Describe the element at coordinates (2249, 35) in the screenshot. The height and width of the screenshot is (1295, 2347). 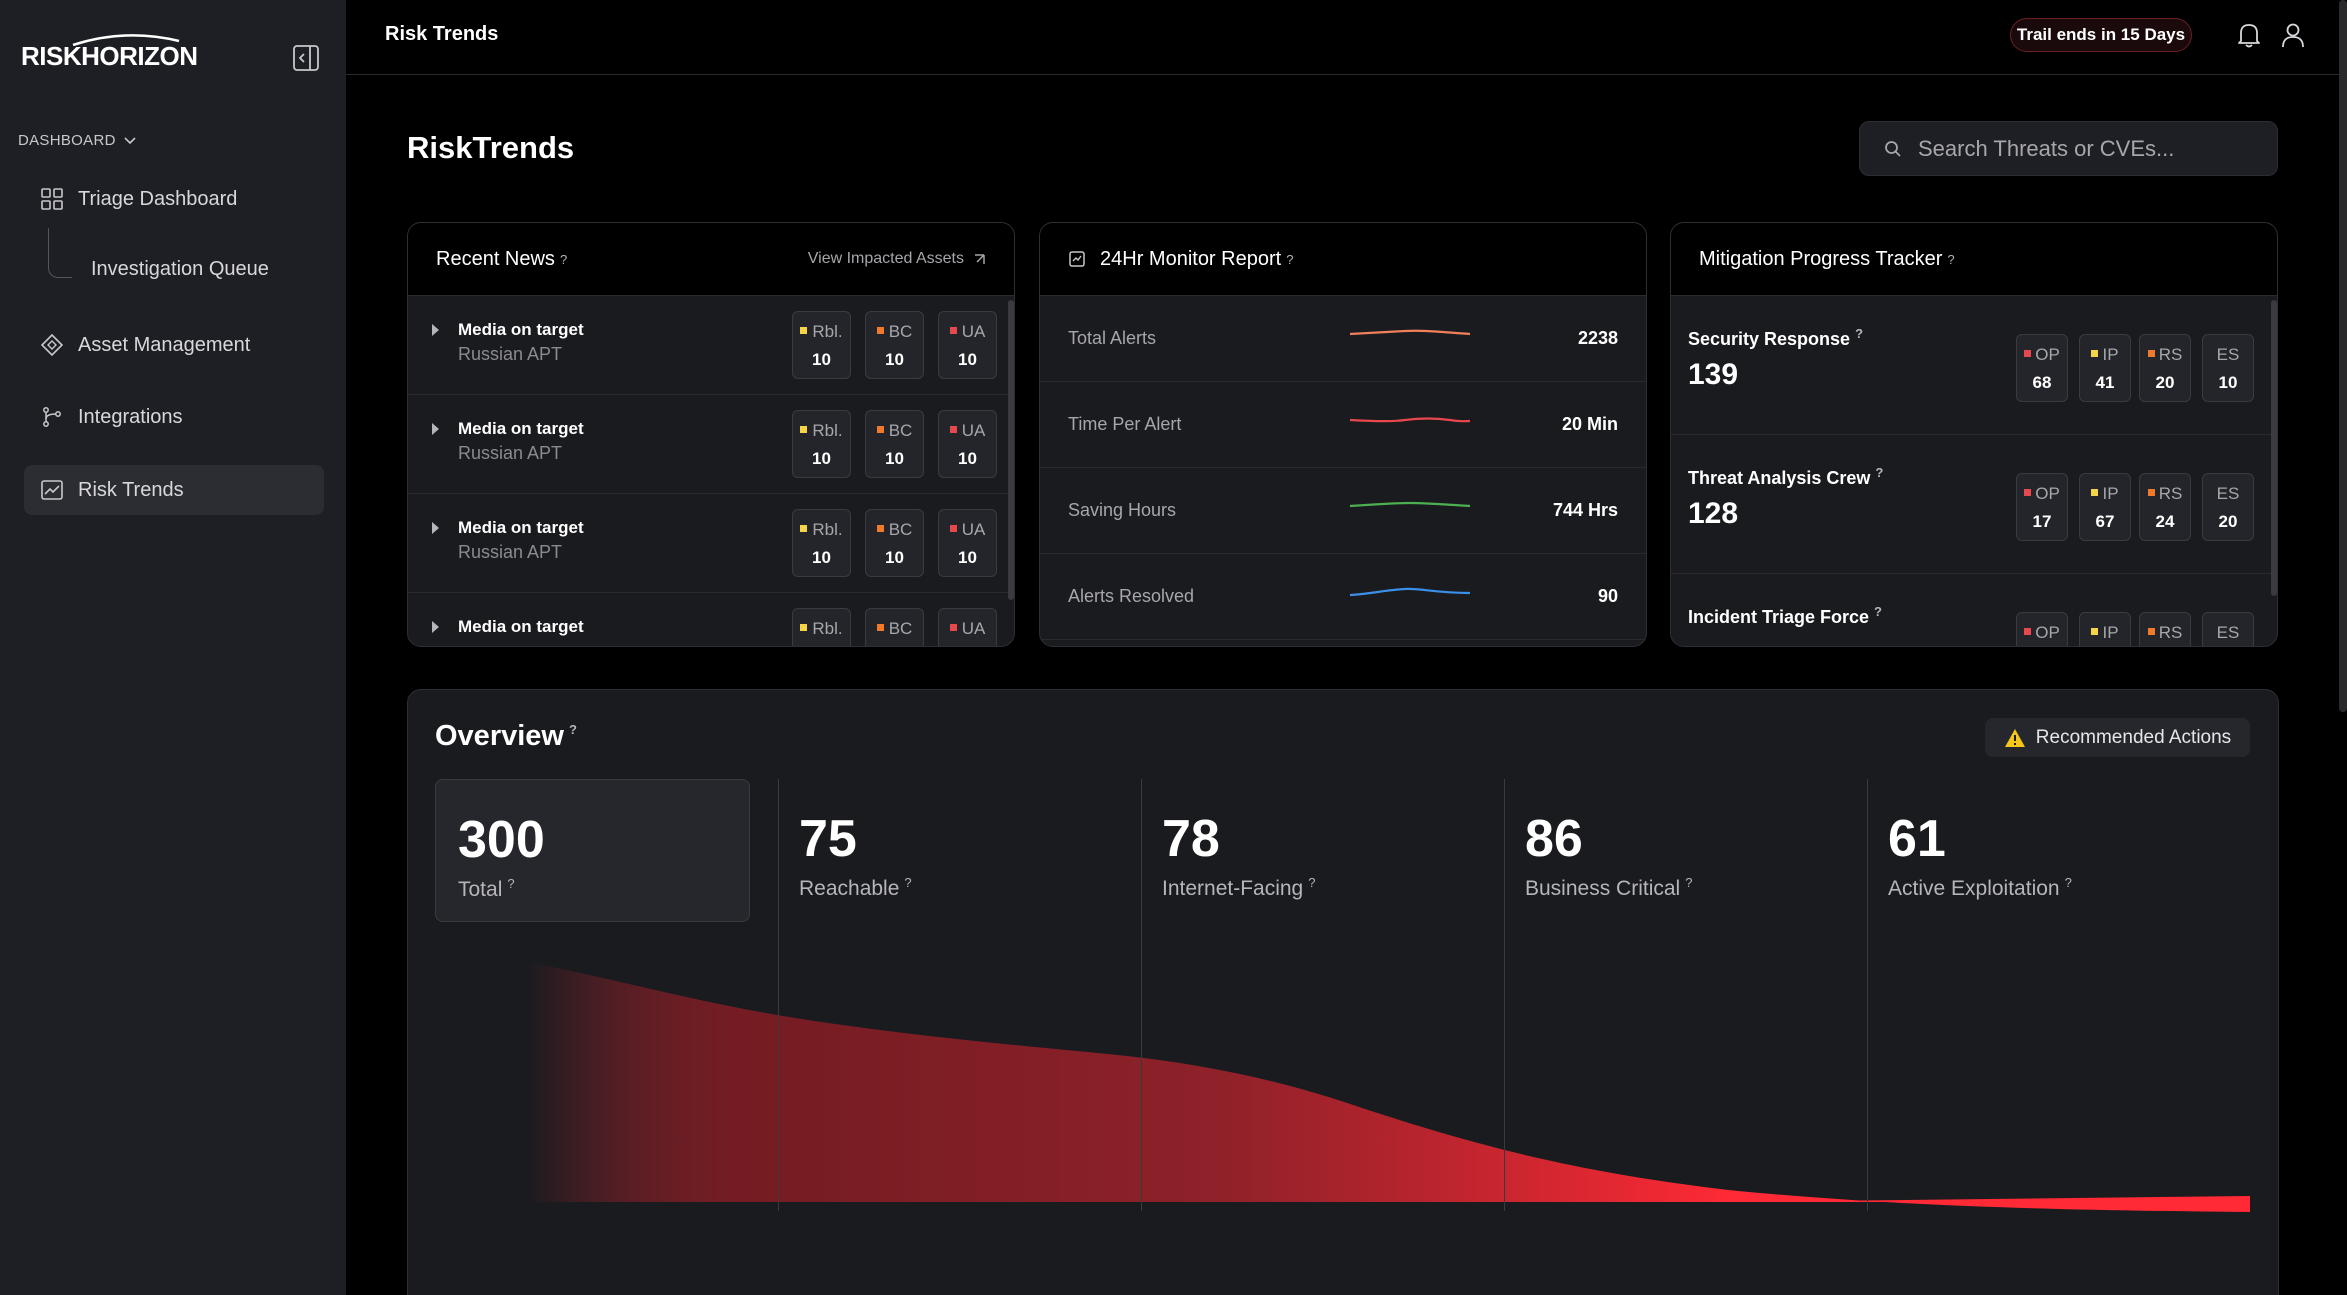
I see `notification-button` at that location.